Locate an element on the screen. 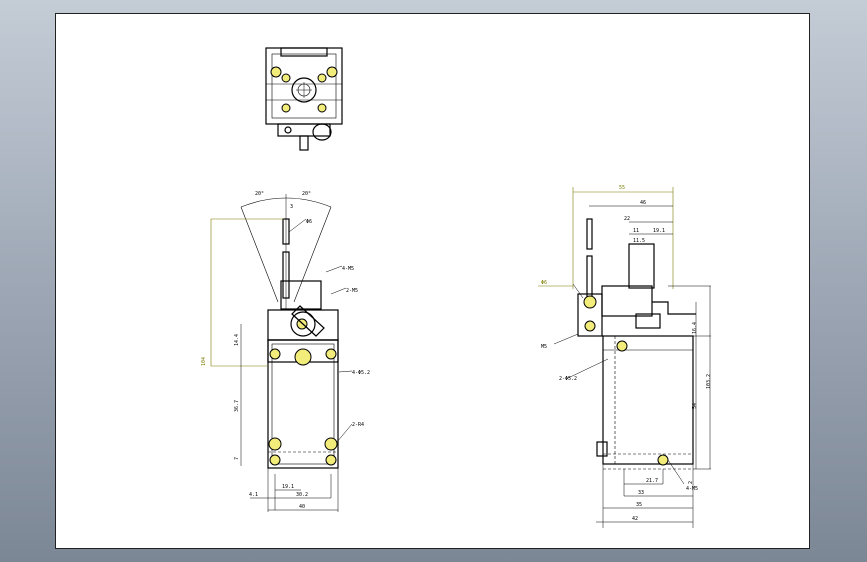 The image size is (867, 562). dim-4m5-label: 4-M5 is located at coordinates (348, 269).